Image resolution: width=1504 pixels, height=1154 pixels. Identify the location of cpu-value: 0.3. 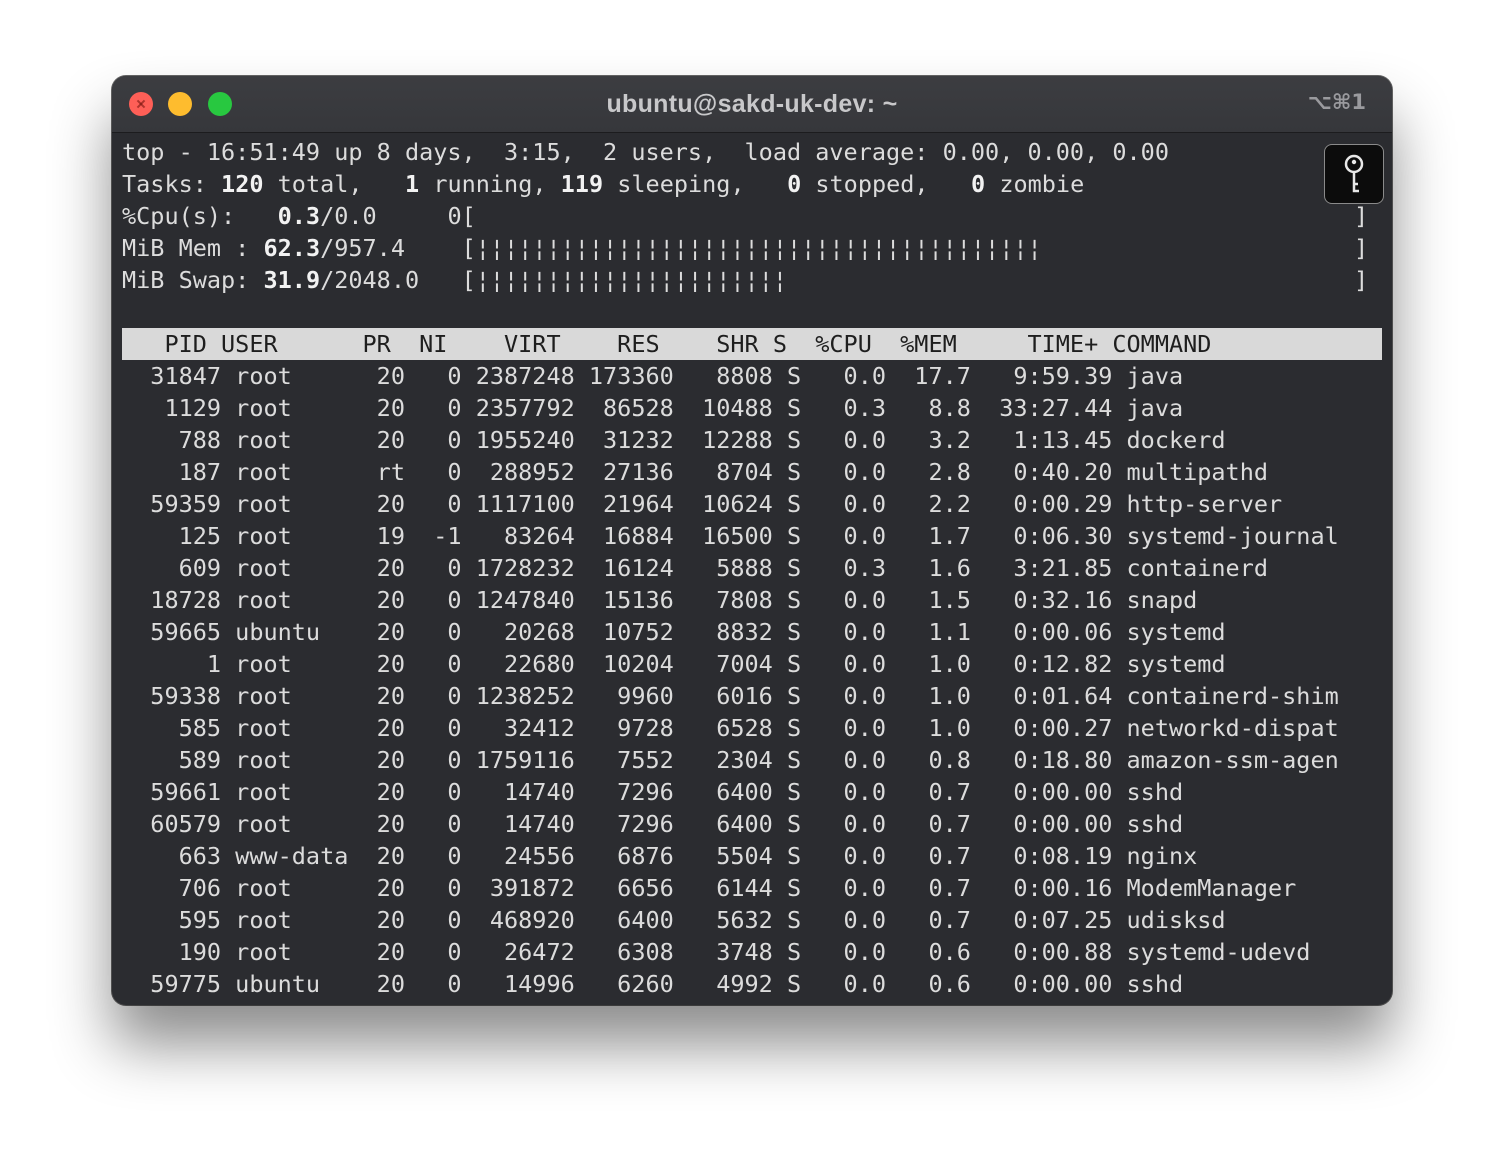
(299, 216).